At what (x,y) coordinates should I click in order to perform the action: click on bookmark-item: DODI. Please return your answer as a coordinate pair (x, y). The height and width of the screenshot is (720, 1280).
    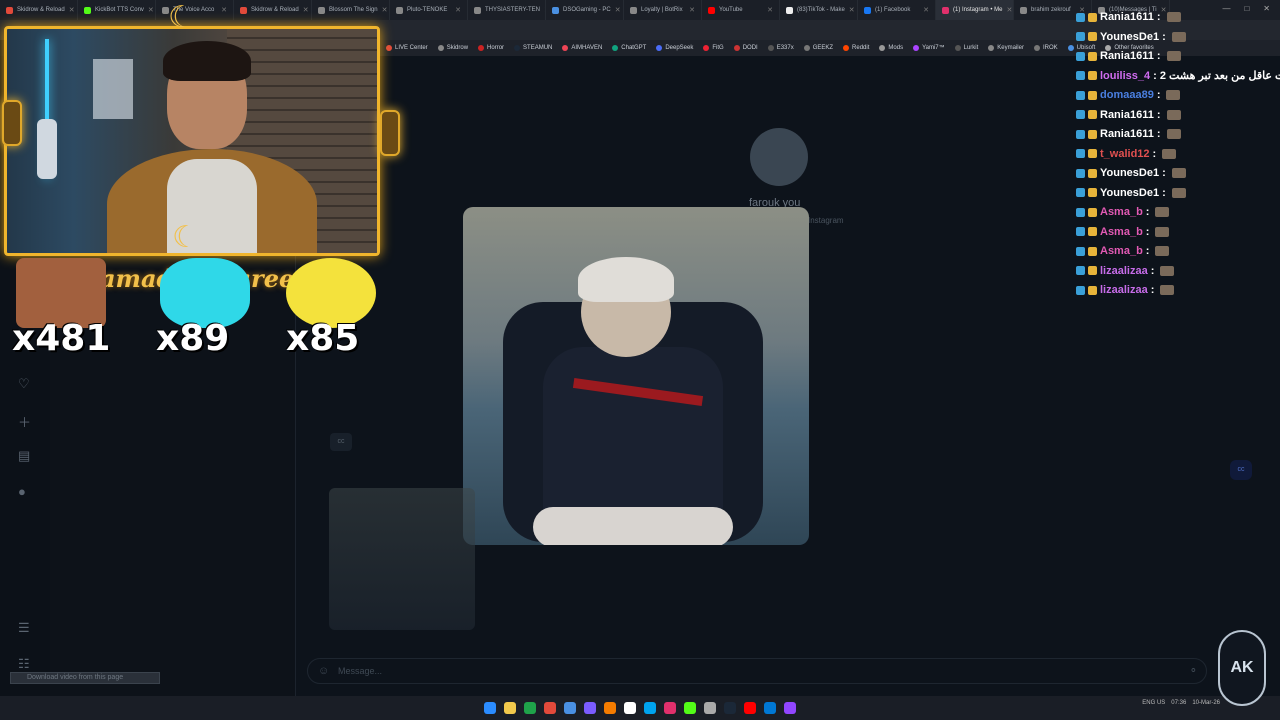
    Looking at the image, I should click on (745, 48).